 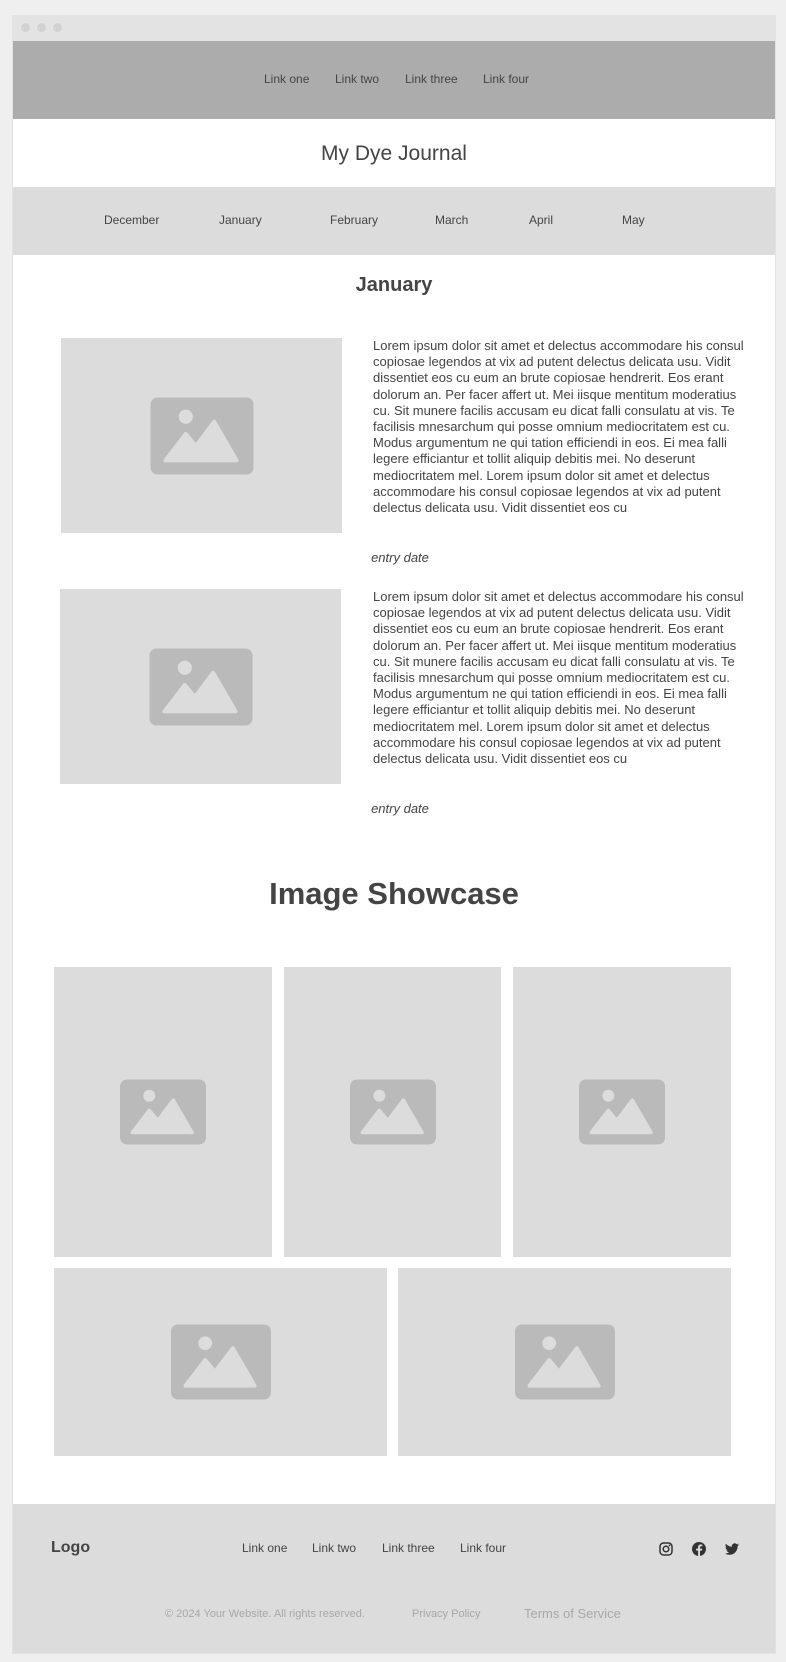 What do you see at coordinates (394, 893) in the screenshot?
I see `showcase-heading: Image Showcase` at bounding box center [394, 893].